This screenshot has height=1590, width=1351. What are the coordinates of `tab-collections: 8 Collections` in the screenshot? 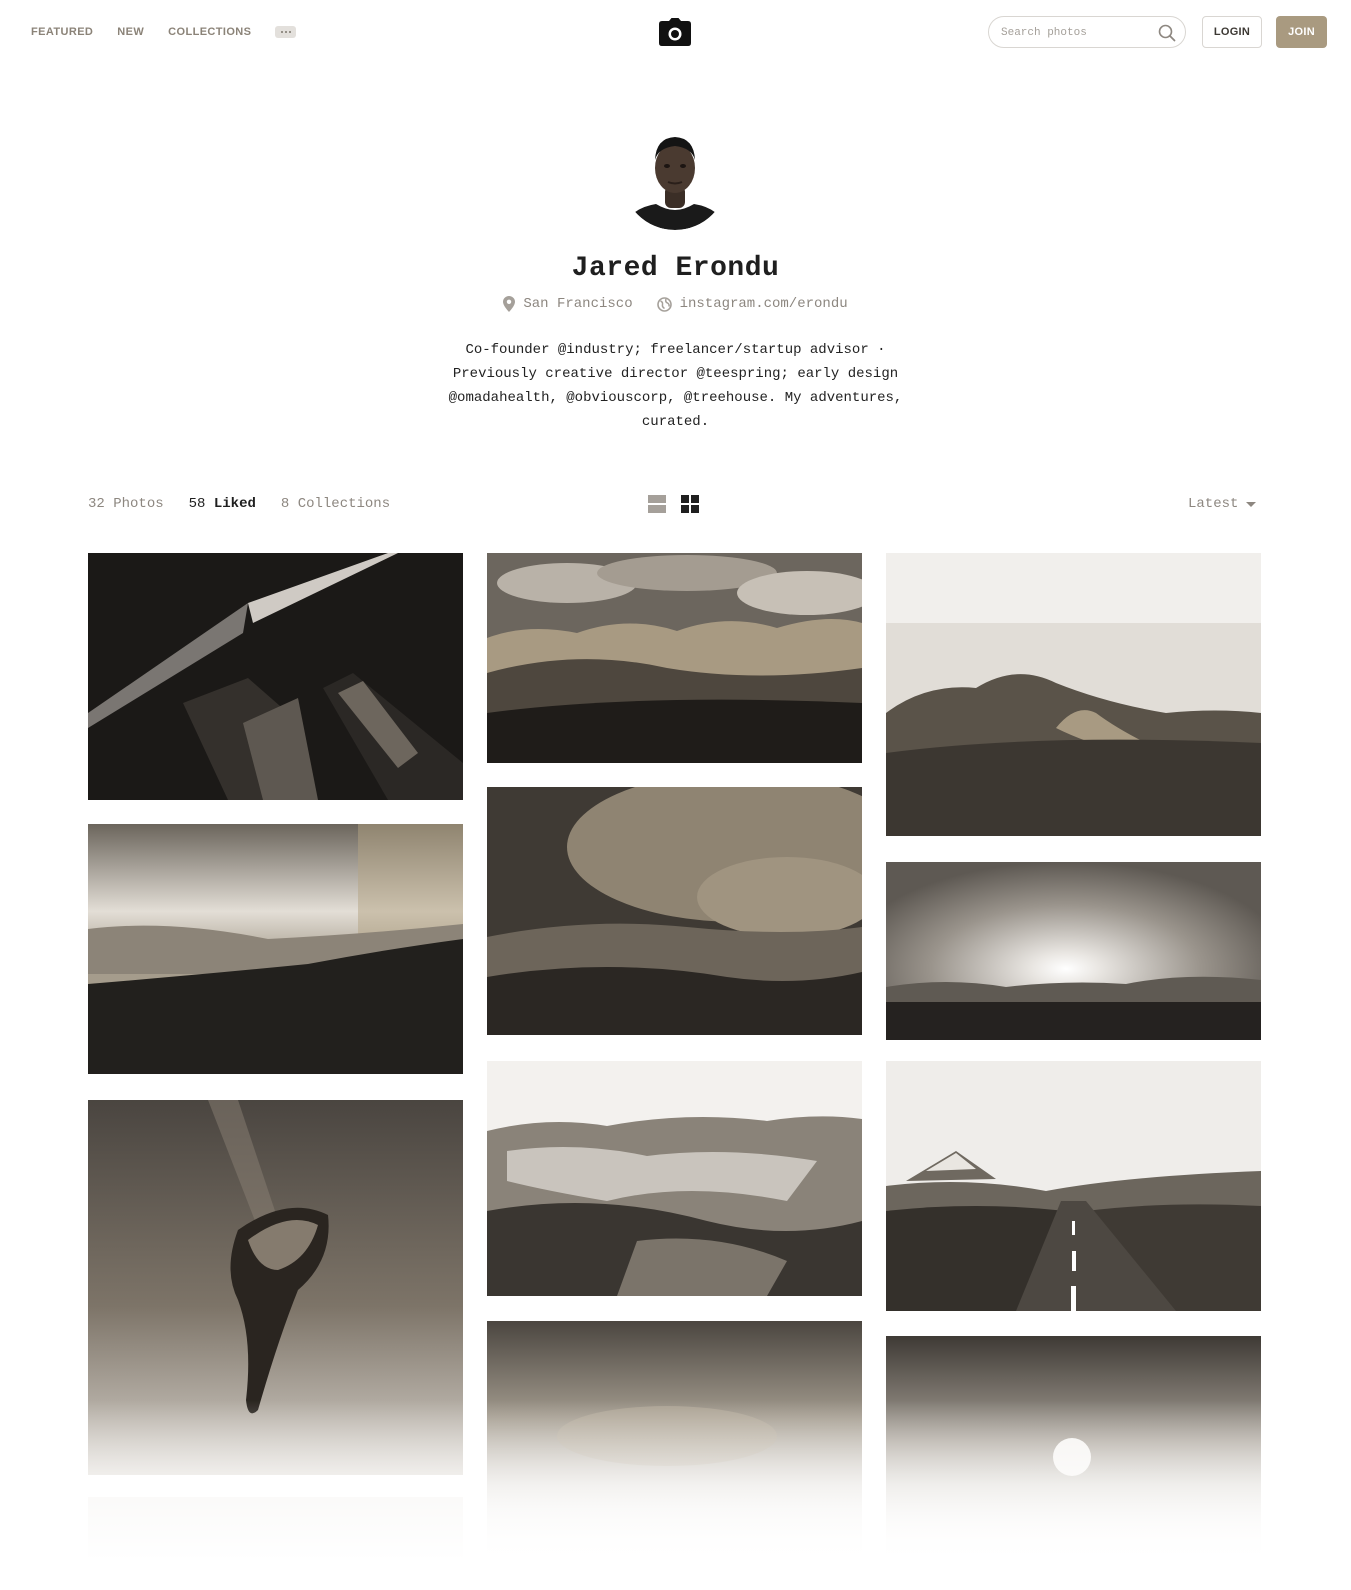 It's located at (335, 504).